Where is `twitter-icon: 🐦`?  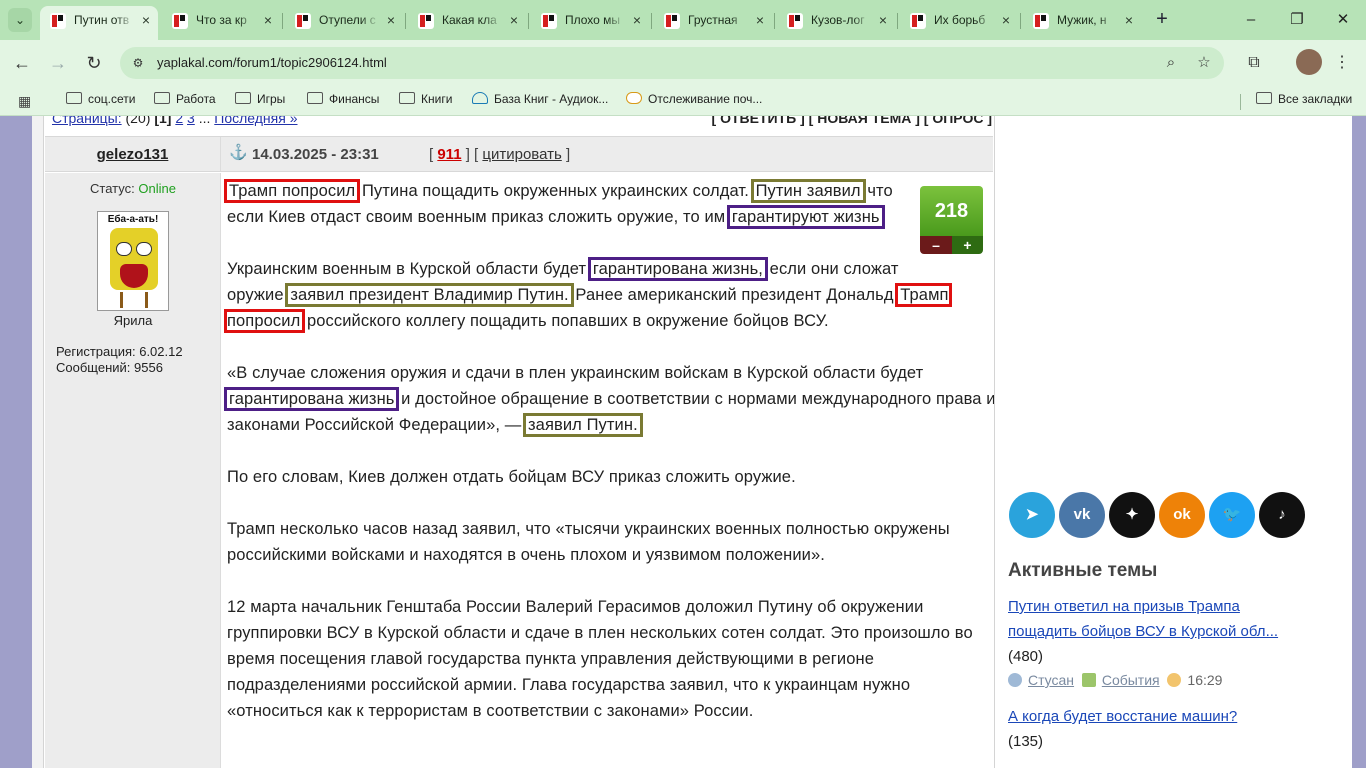
twitter-icon: 🐦 is located at coordinates (1232, 515).